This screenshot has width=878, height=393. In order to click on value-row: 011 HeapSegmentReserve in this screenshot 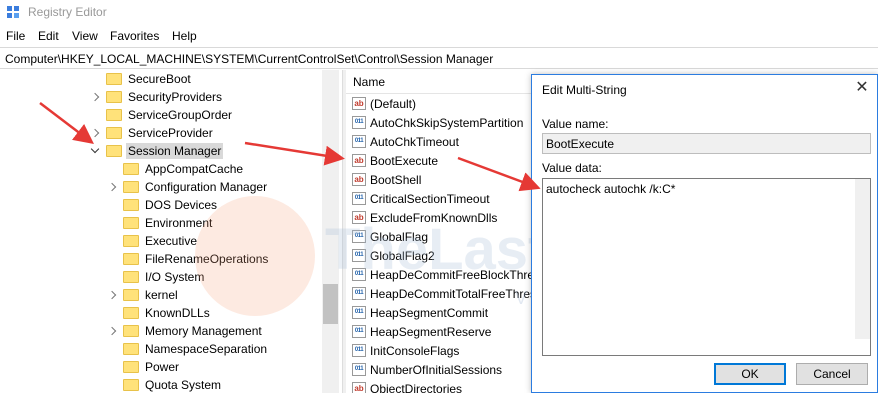, I will do `click(421, 331)`.